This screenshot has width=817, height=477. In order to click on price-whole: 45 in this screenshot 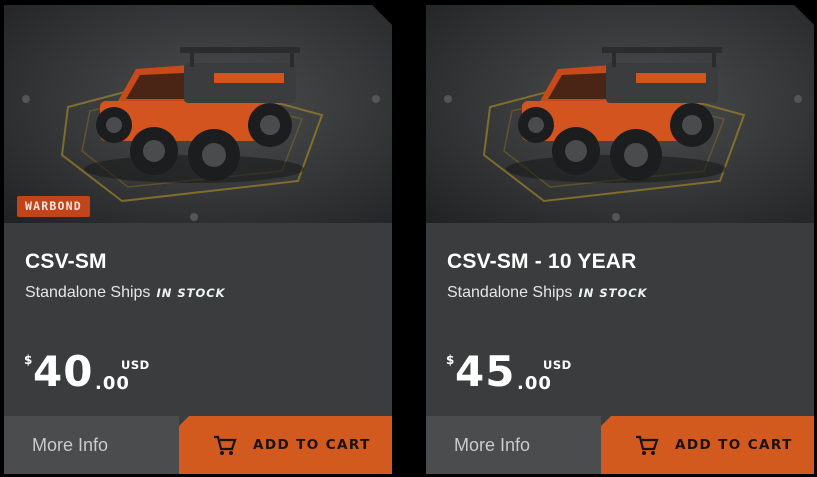, I will do `click(485, 371)`.